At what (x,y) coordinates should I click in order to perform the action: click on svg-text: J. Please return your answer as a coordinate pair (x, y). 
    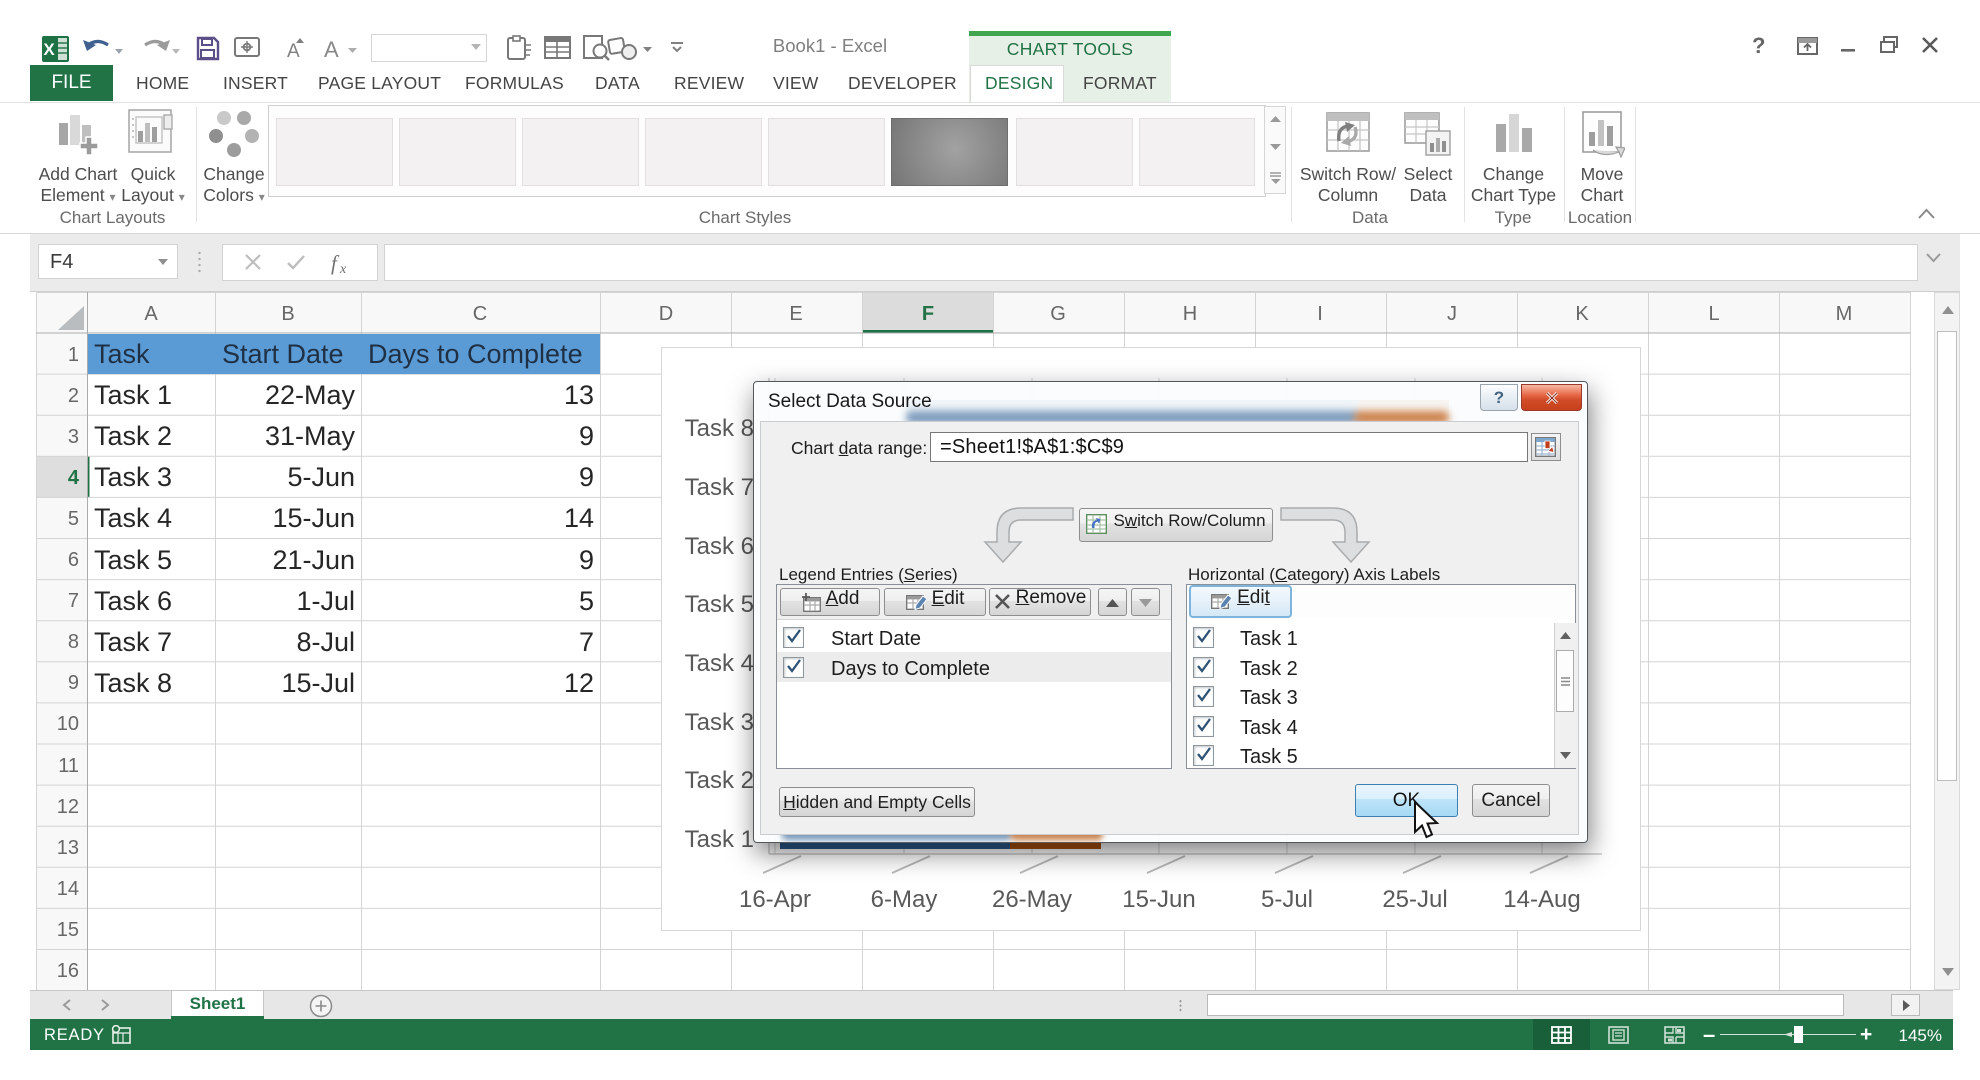
    Looking at the image, I should click on (1452, 314).